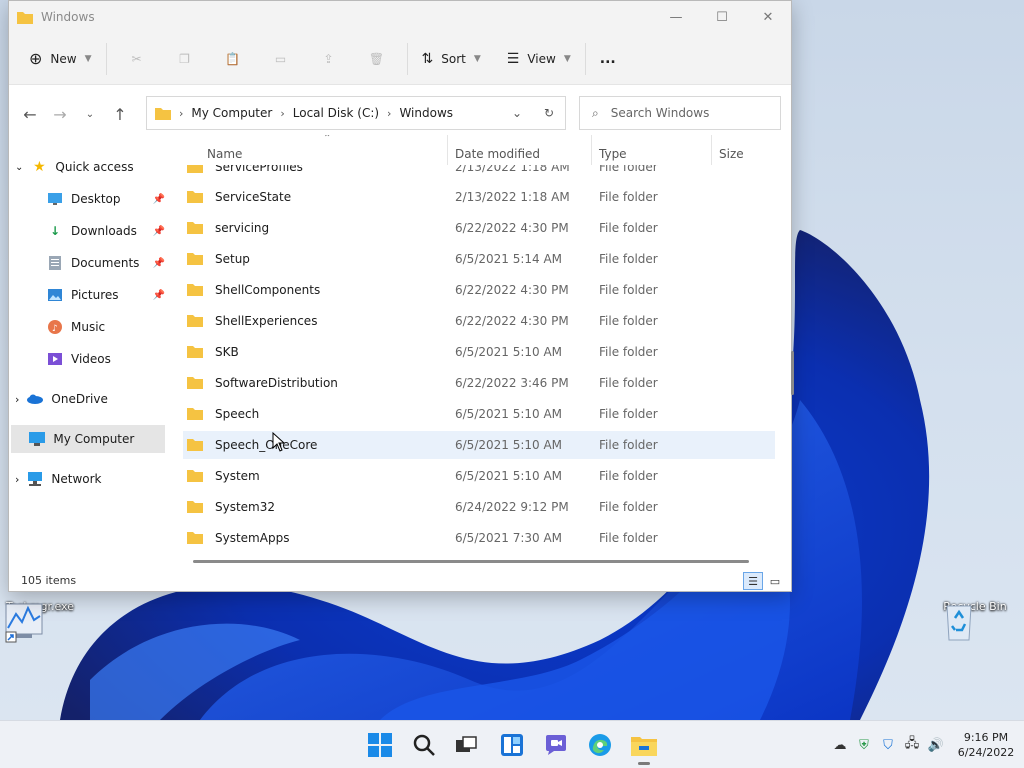 Image resolution: width=1024 pixels, height=768 pixels. Describe the element at coordinates (912, 745) in the screenshot. I see `network-tray-icon: 🖧` at that location.